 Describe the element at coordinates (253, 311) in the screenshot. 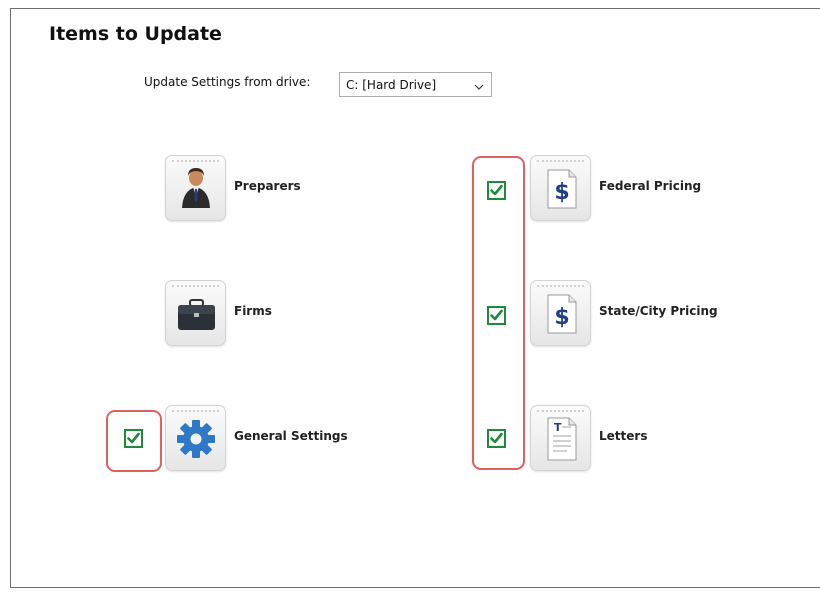

I see `firms-label: Firms` at that location.